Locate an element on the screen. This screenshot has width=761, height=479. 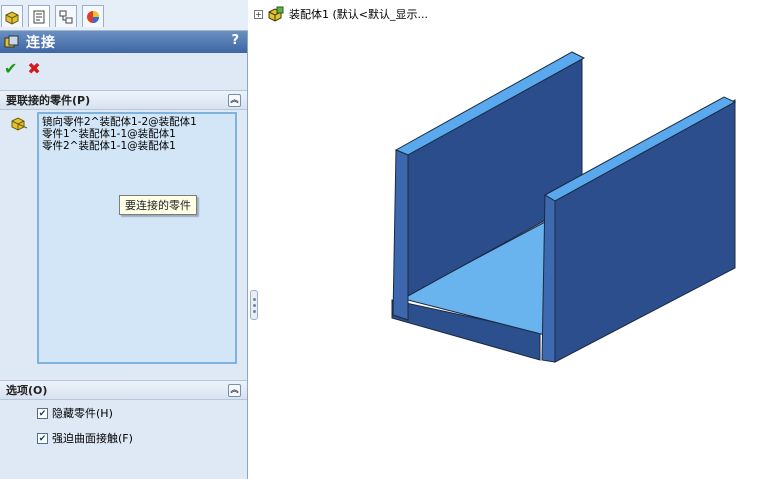
components-selection-icon is located at coordinates (19, 124).